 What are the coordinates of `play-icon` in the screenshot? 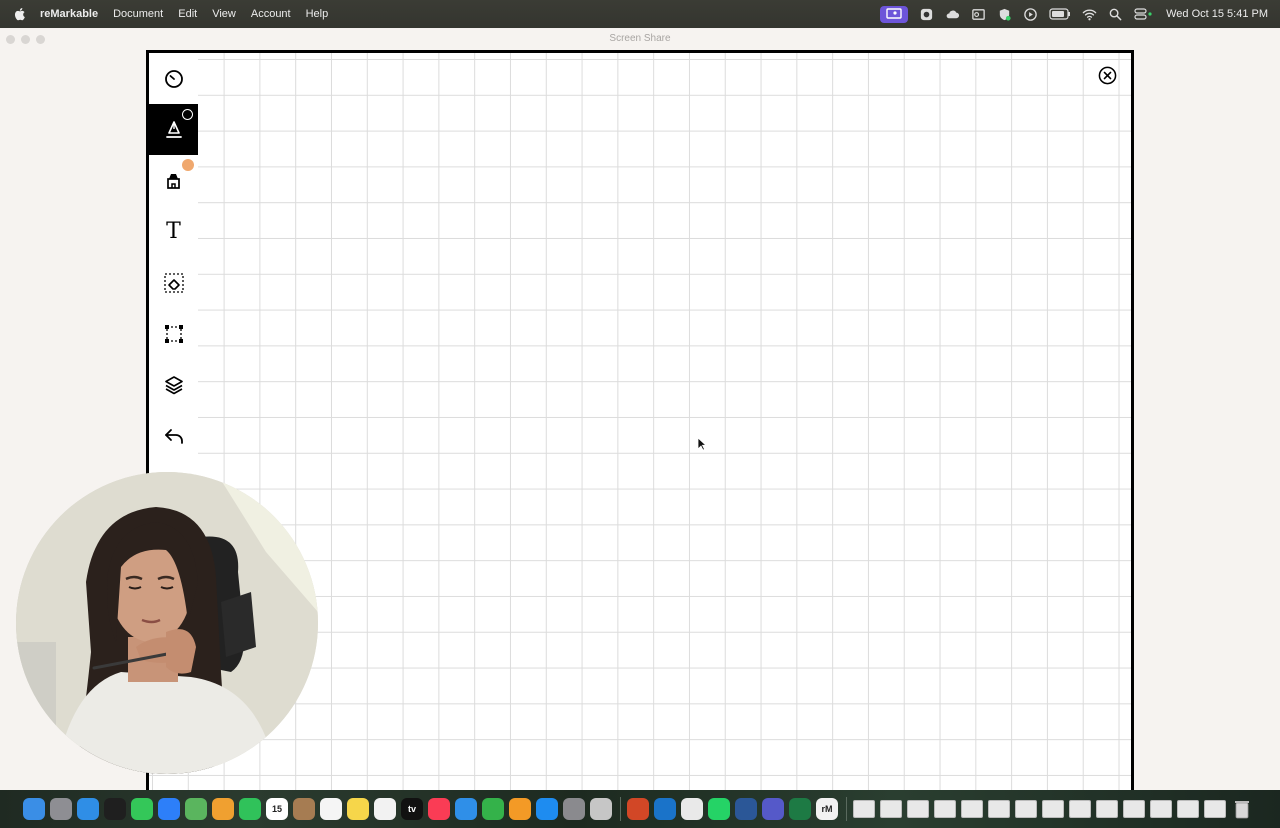 It's located at (1030, 14).